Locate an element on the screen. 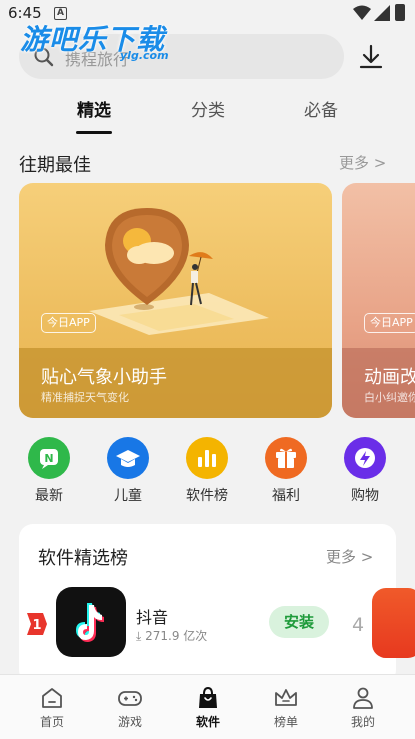 The height and width of the screenshot is (739, 415). gamepad-icon is located at coordinates (130, 698).